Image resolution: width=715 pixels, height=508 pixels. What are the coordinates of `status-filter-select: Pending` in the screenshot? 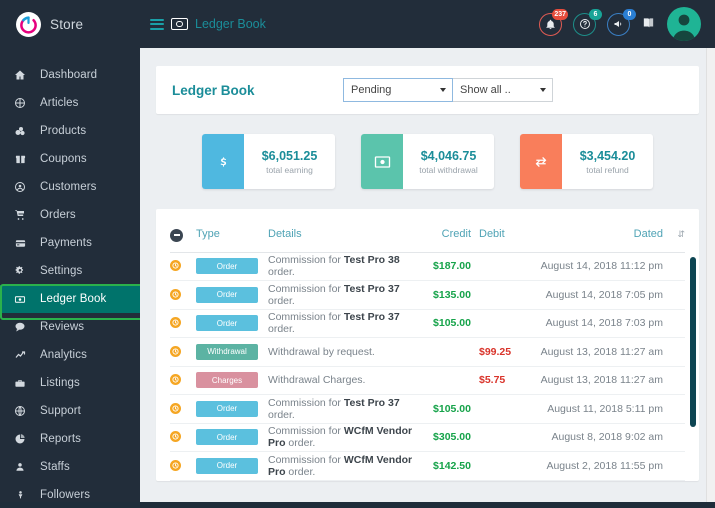 It's located at (398, 90).